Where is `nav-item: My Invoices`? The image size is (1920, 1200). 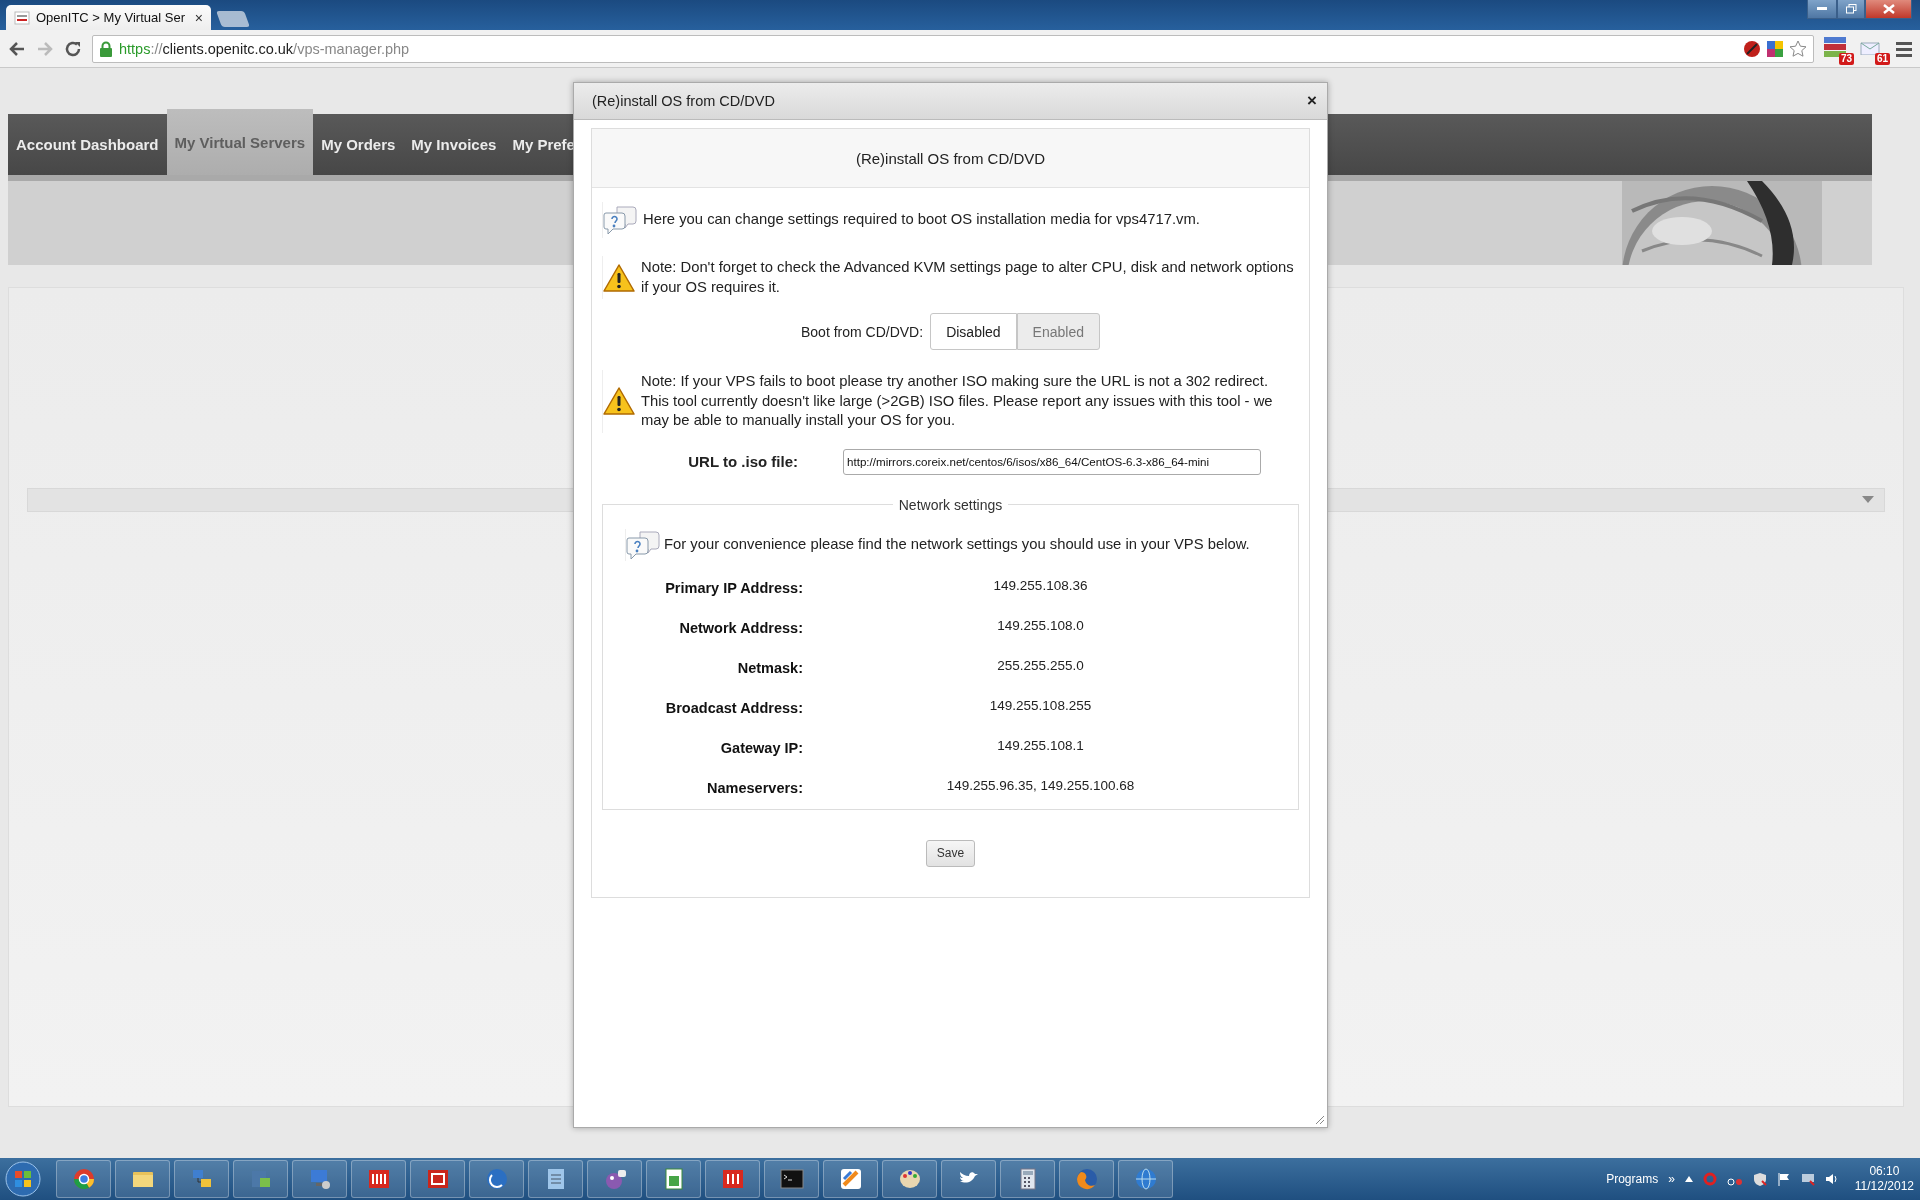
nav-item: My Invoices is located at coordinates (454, 144).